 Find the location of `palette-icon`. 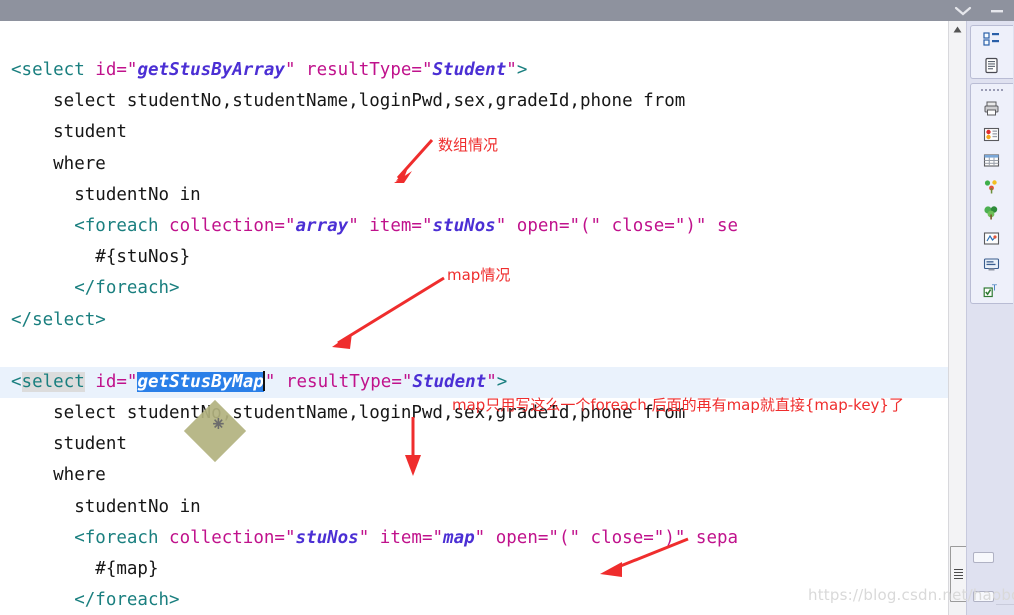

palette-icon is located at coordinates (991, 186).